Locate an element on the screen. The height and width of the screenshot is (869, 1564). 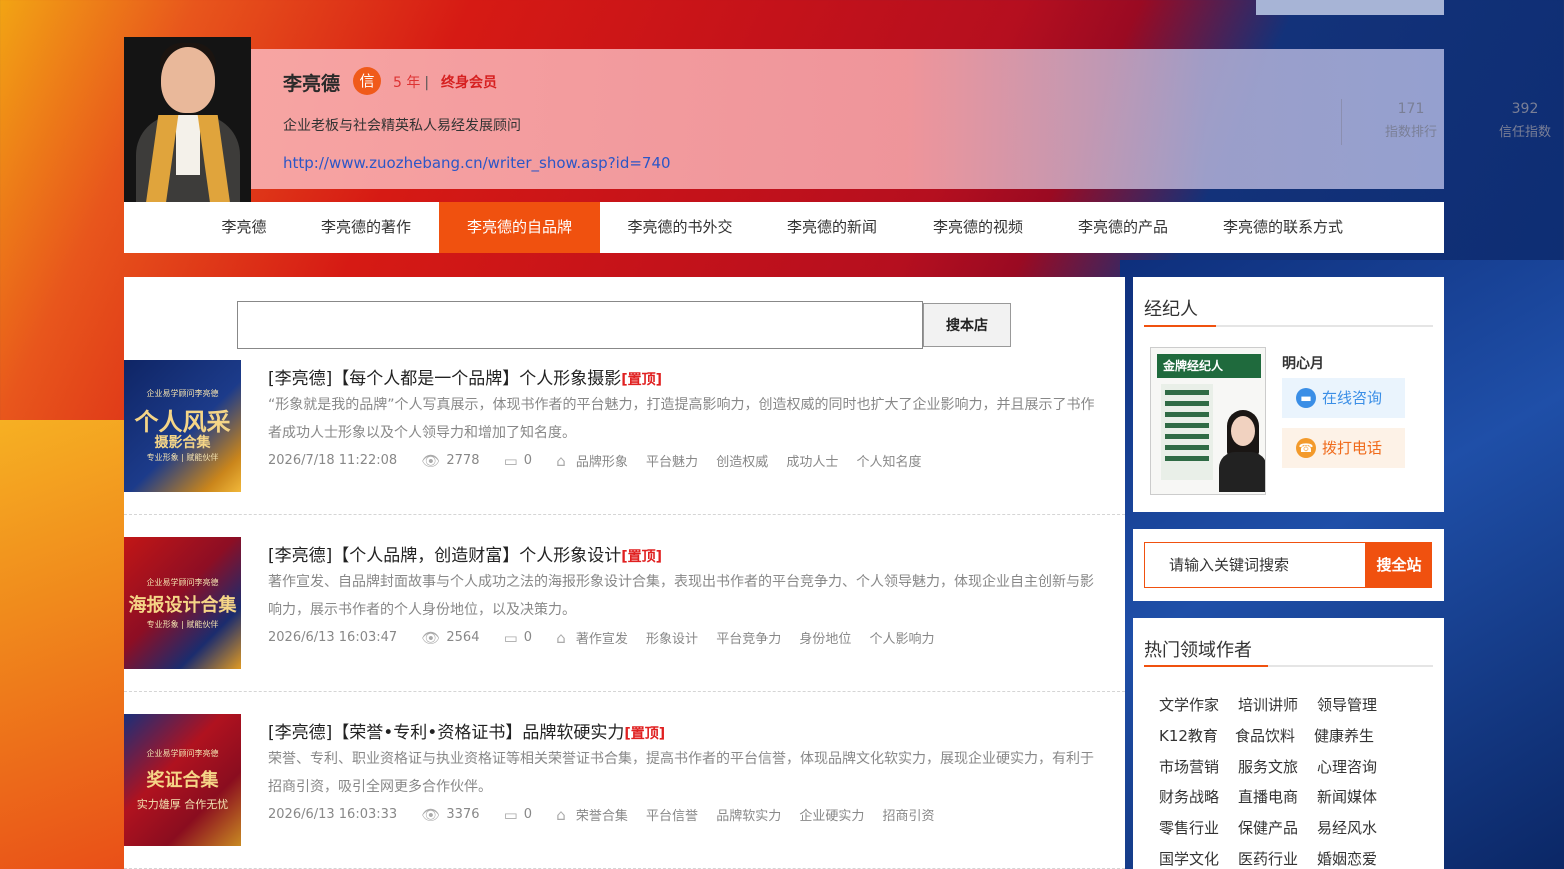
site-search-input: 请输入关键词搜索 is located at coordinates (1255, 565).